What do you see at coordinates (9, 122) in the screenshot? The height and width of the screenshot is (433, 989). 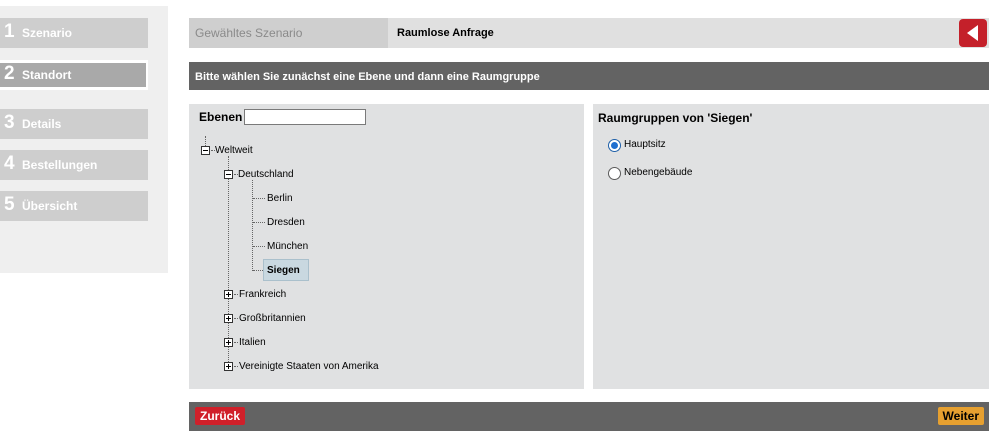 I see `step-number: 3` at bounding box center [9, 122].